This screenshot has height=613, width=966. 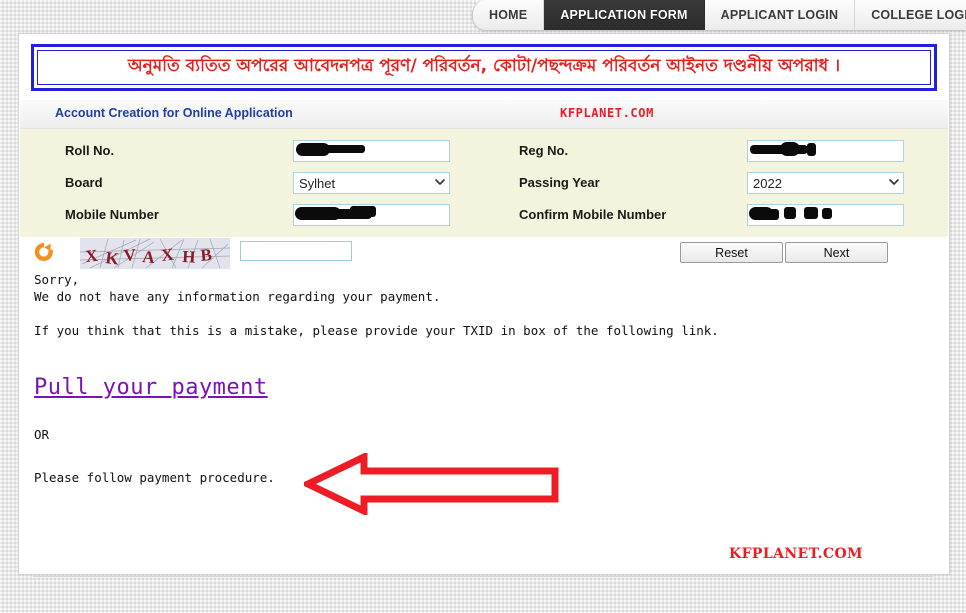 I want to click on passing-year-select-wrap: 2022, so click(x=825, y=183).